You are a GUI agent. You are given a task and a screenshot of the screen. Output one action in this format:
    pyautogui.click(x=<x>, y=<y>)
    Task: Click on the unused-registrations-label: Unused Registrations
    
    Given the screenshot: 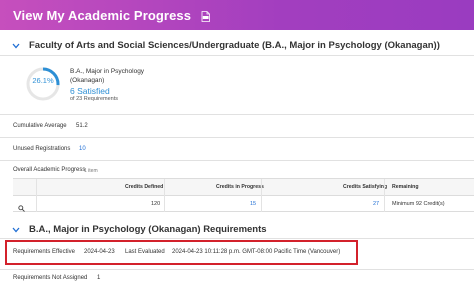 What is the action you would take?
    pyautogui.click(x=42, y=149)
    